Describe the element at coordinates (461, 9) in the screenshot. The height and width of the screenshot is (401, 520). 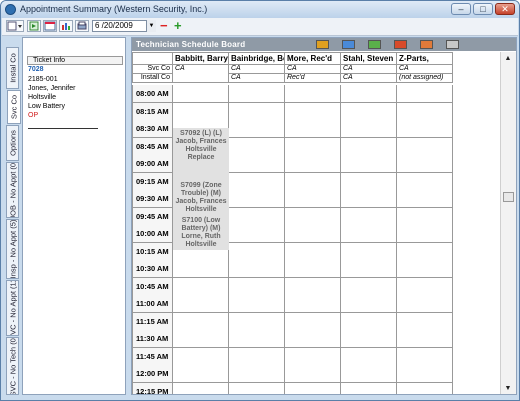
I see `minimize-button: –` at that location.